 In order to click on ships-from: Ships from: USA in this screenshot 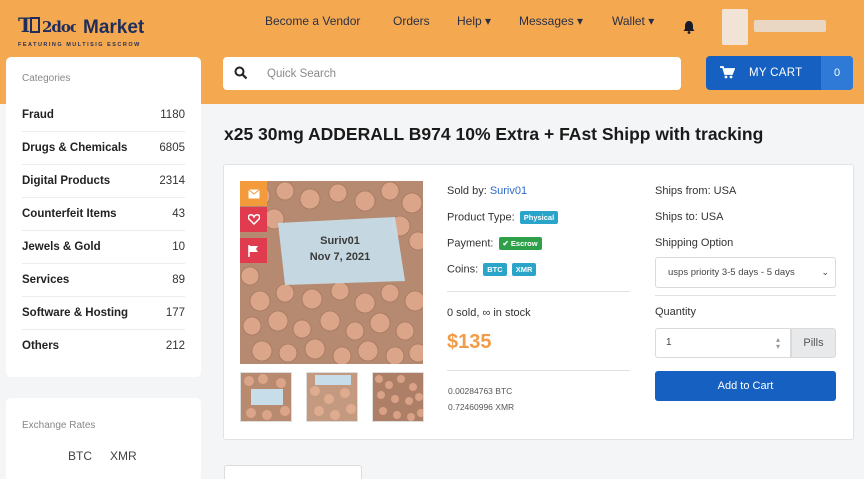, I will do `click(696, 191)`.